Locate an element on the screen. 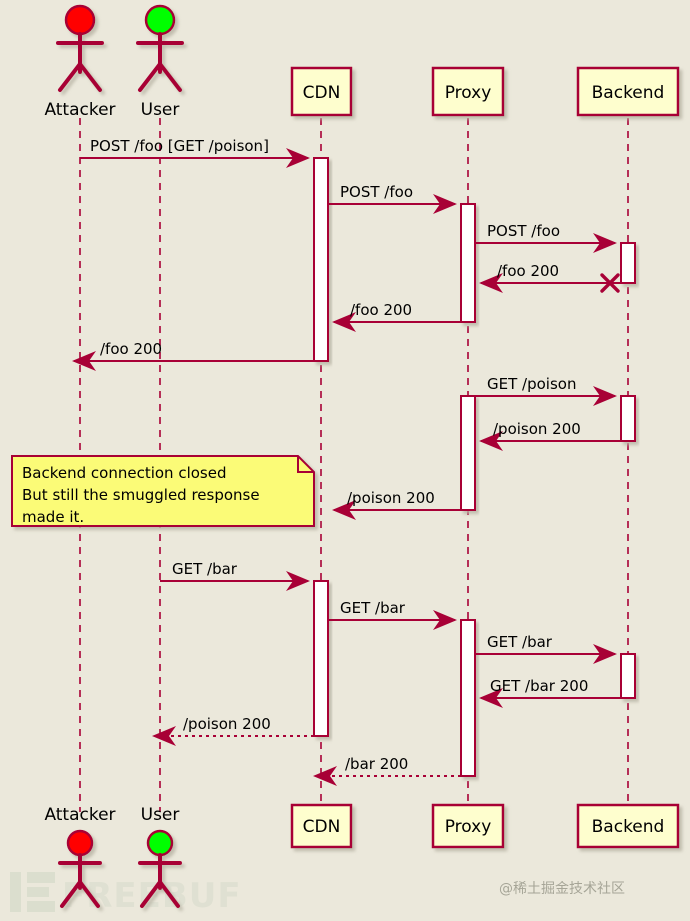  participant-proxy-top: Proxy is located at coordinates (468, 91).